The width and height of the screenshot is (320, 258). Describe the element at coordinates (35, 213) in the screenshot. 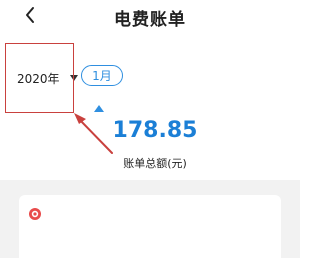

I see `target-icon` at that location.